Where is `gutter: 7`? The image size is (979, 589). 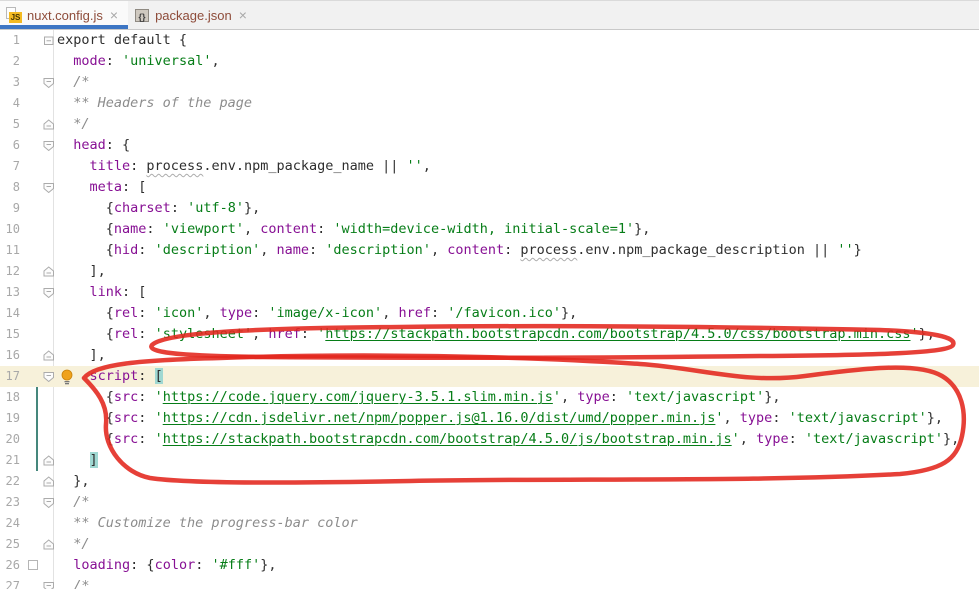
gutter: 7 is located at coordinates (28, 166).